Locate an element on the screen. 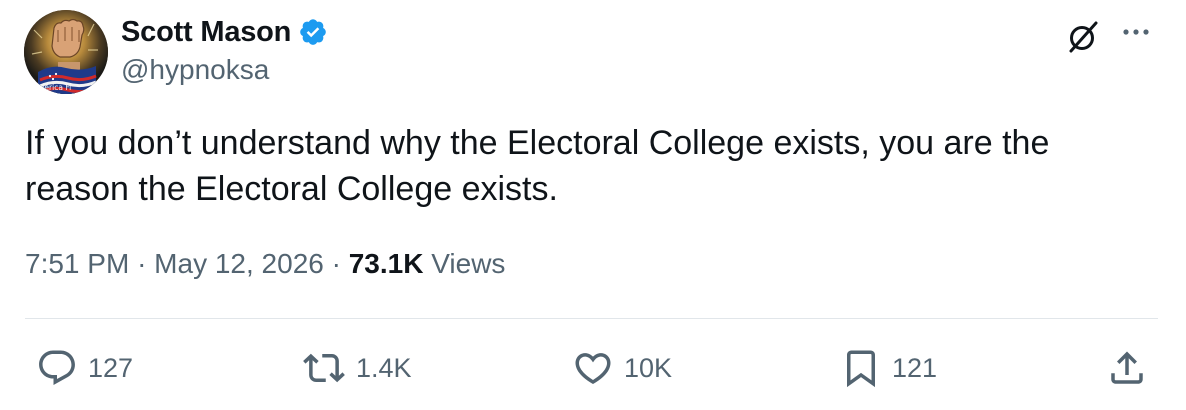 This screenshot has width=1186, height=410. avatar-image: America Fi is located at coordinates (66, 52).